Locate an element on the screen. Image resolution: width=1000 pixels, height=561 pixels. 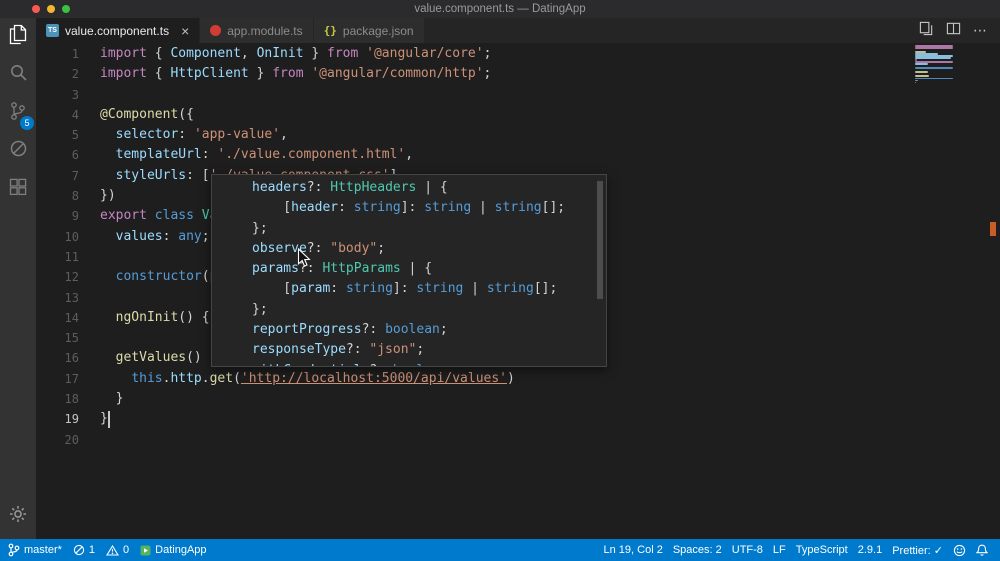
code-token: getValues is located at coordinates (151, 358).